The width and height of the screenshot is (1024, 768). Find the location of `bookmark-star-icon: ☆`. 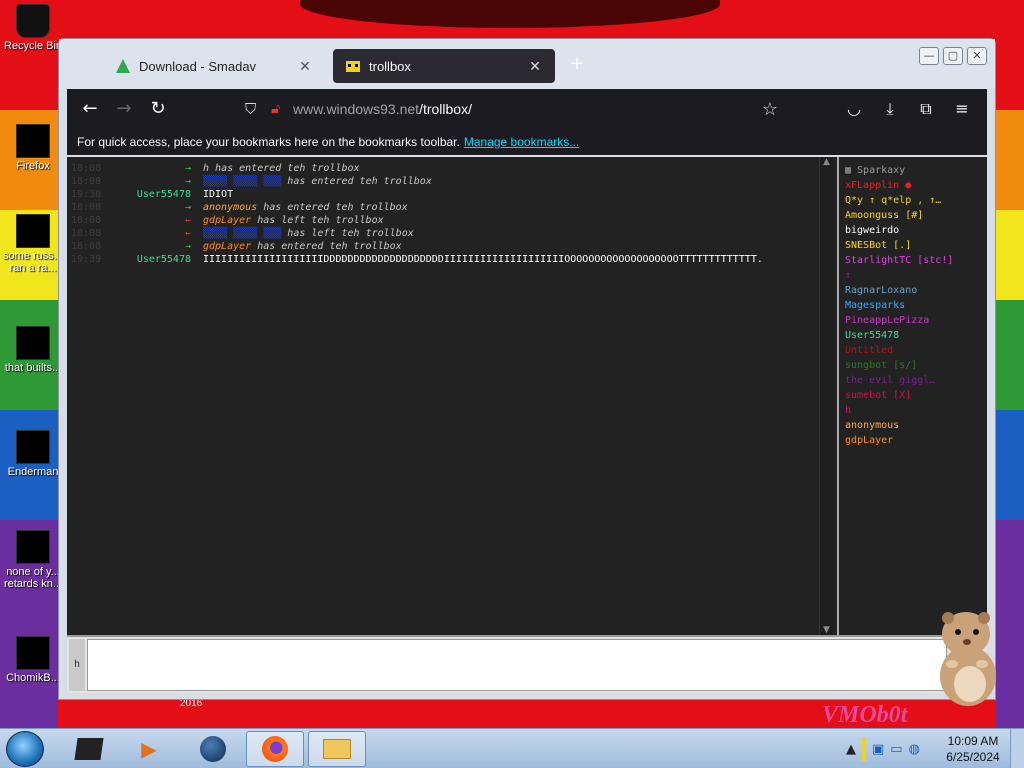

bookmark-star-icon: ☆ is located at coordinates (770, 109).